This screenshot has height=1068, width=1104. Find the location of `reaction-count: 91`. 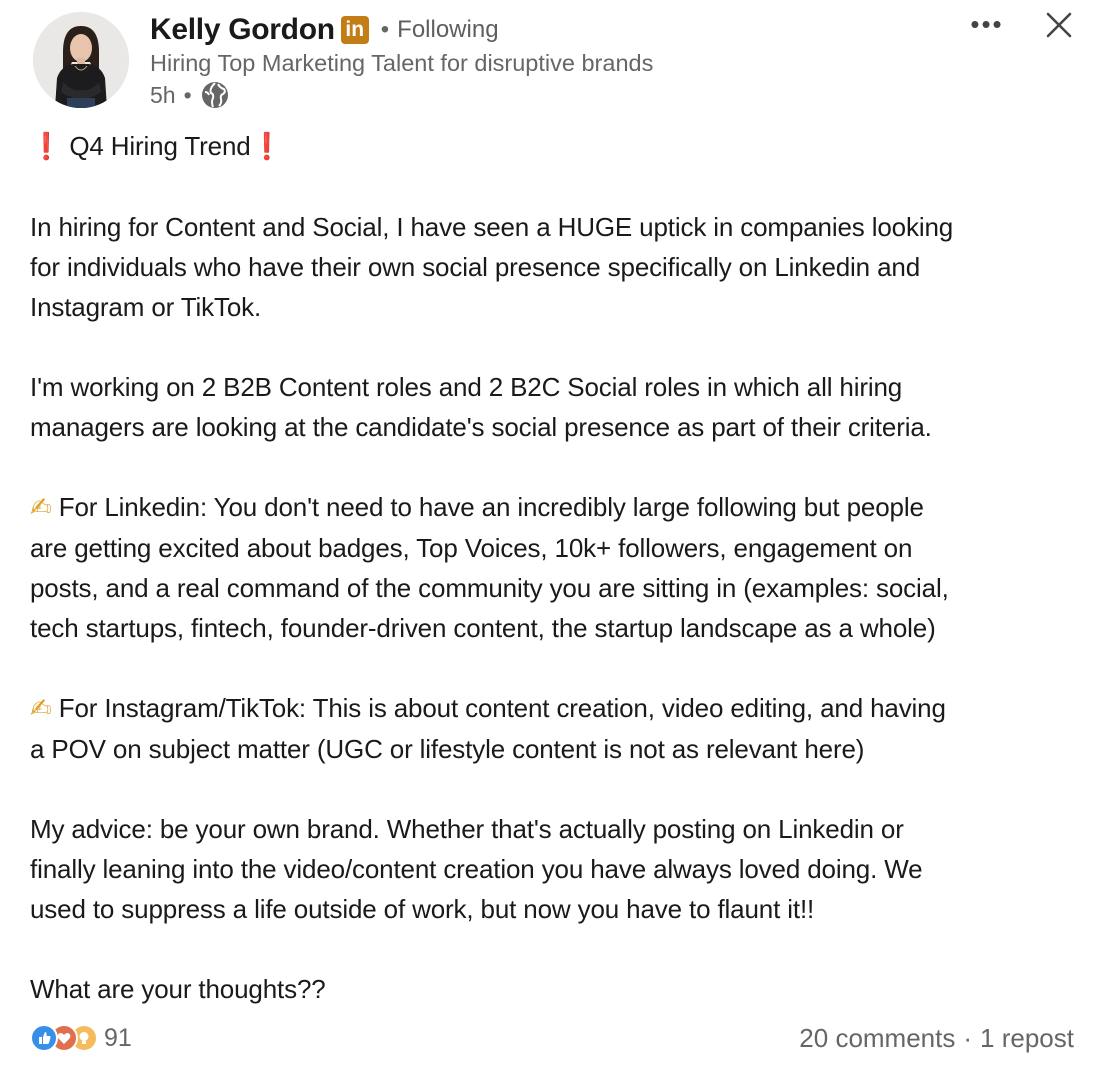

reaction-count: 91 is located at coordinates (118, 1037).